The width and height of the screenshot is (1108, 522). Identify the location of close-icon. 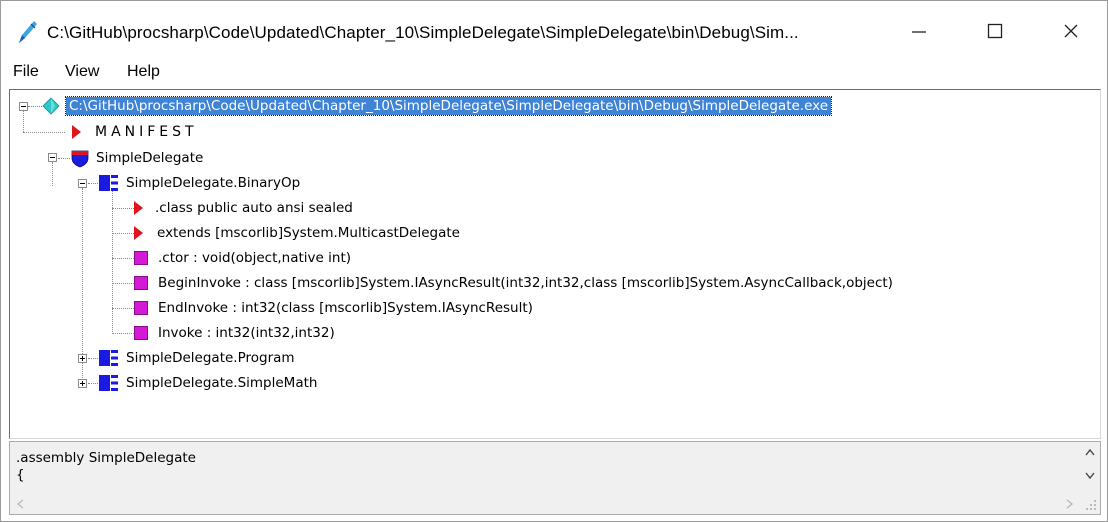
(1071, 31).